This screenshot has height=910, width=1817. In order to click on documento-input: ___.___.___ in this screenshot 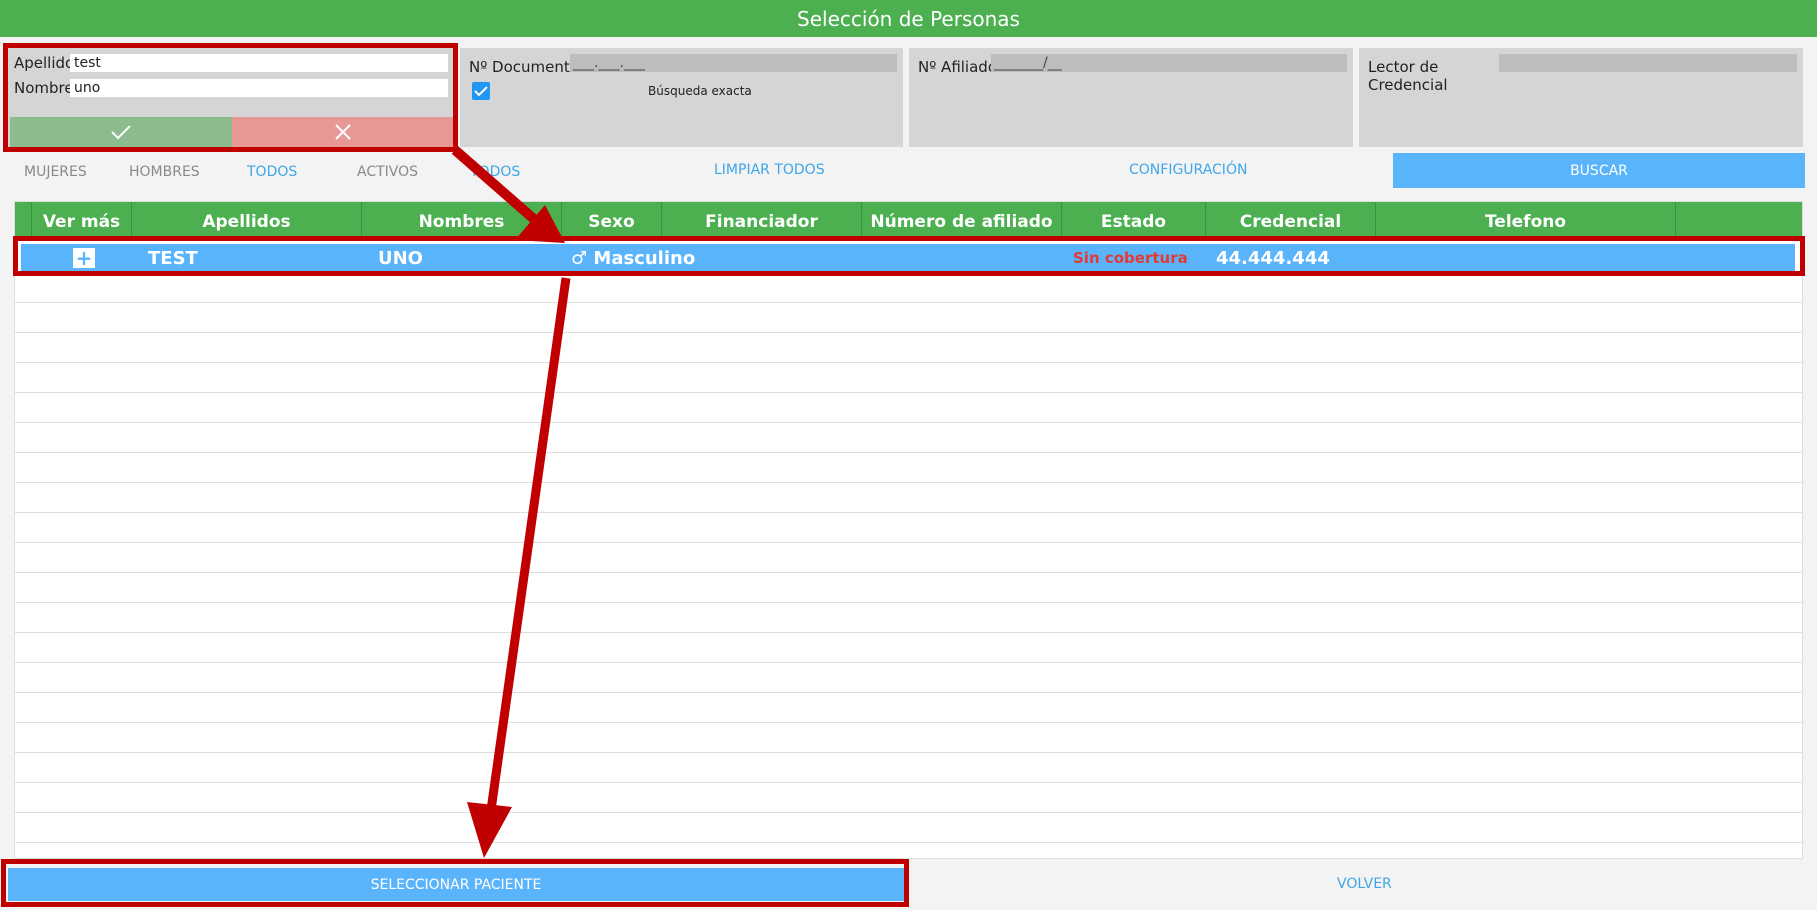, I will do `click(733, 63)`.